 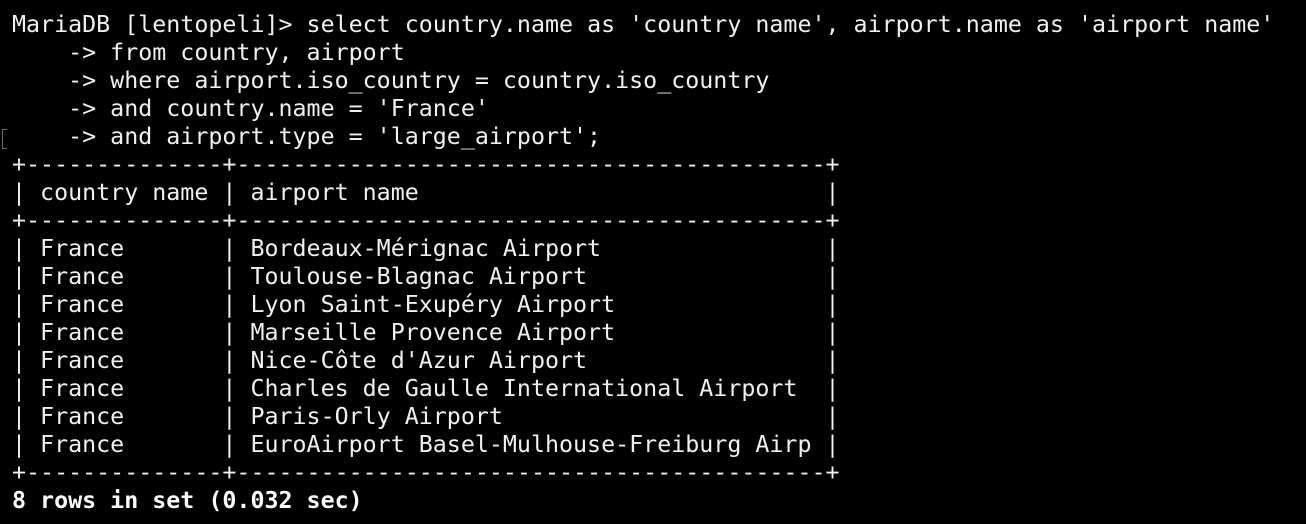 What do you see at coordinates (426, 248) in the screenshot?
I see `table-row: | France | Bordeaux-Mérignac Airport |` at bounding box center [426, 248].